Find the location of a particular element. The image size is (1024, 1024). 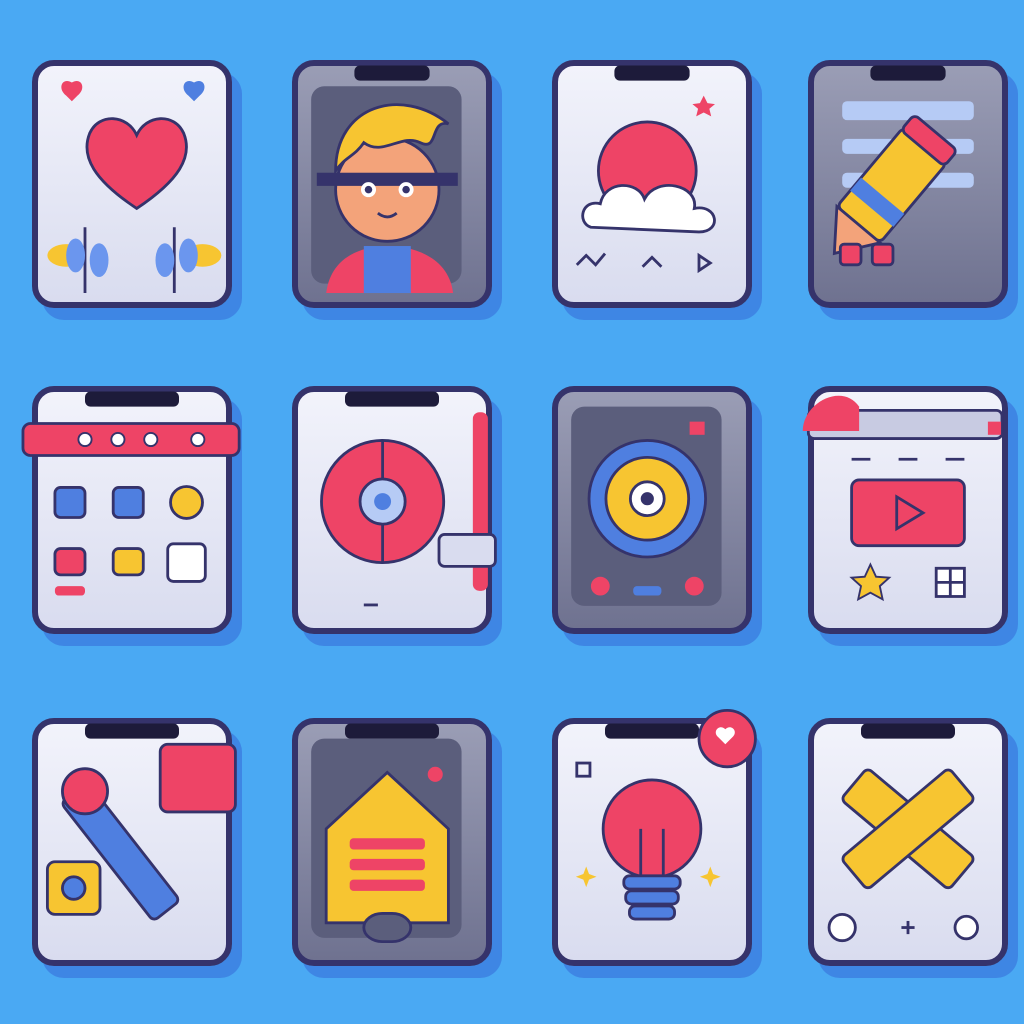

heart-icon is located at coordinates (134, 187).